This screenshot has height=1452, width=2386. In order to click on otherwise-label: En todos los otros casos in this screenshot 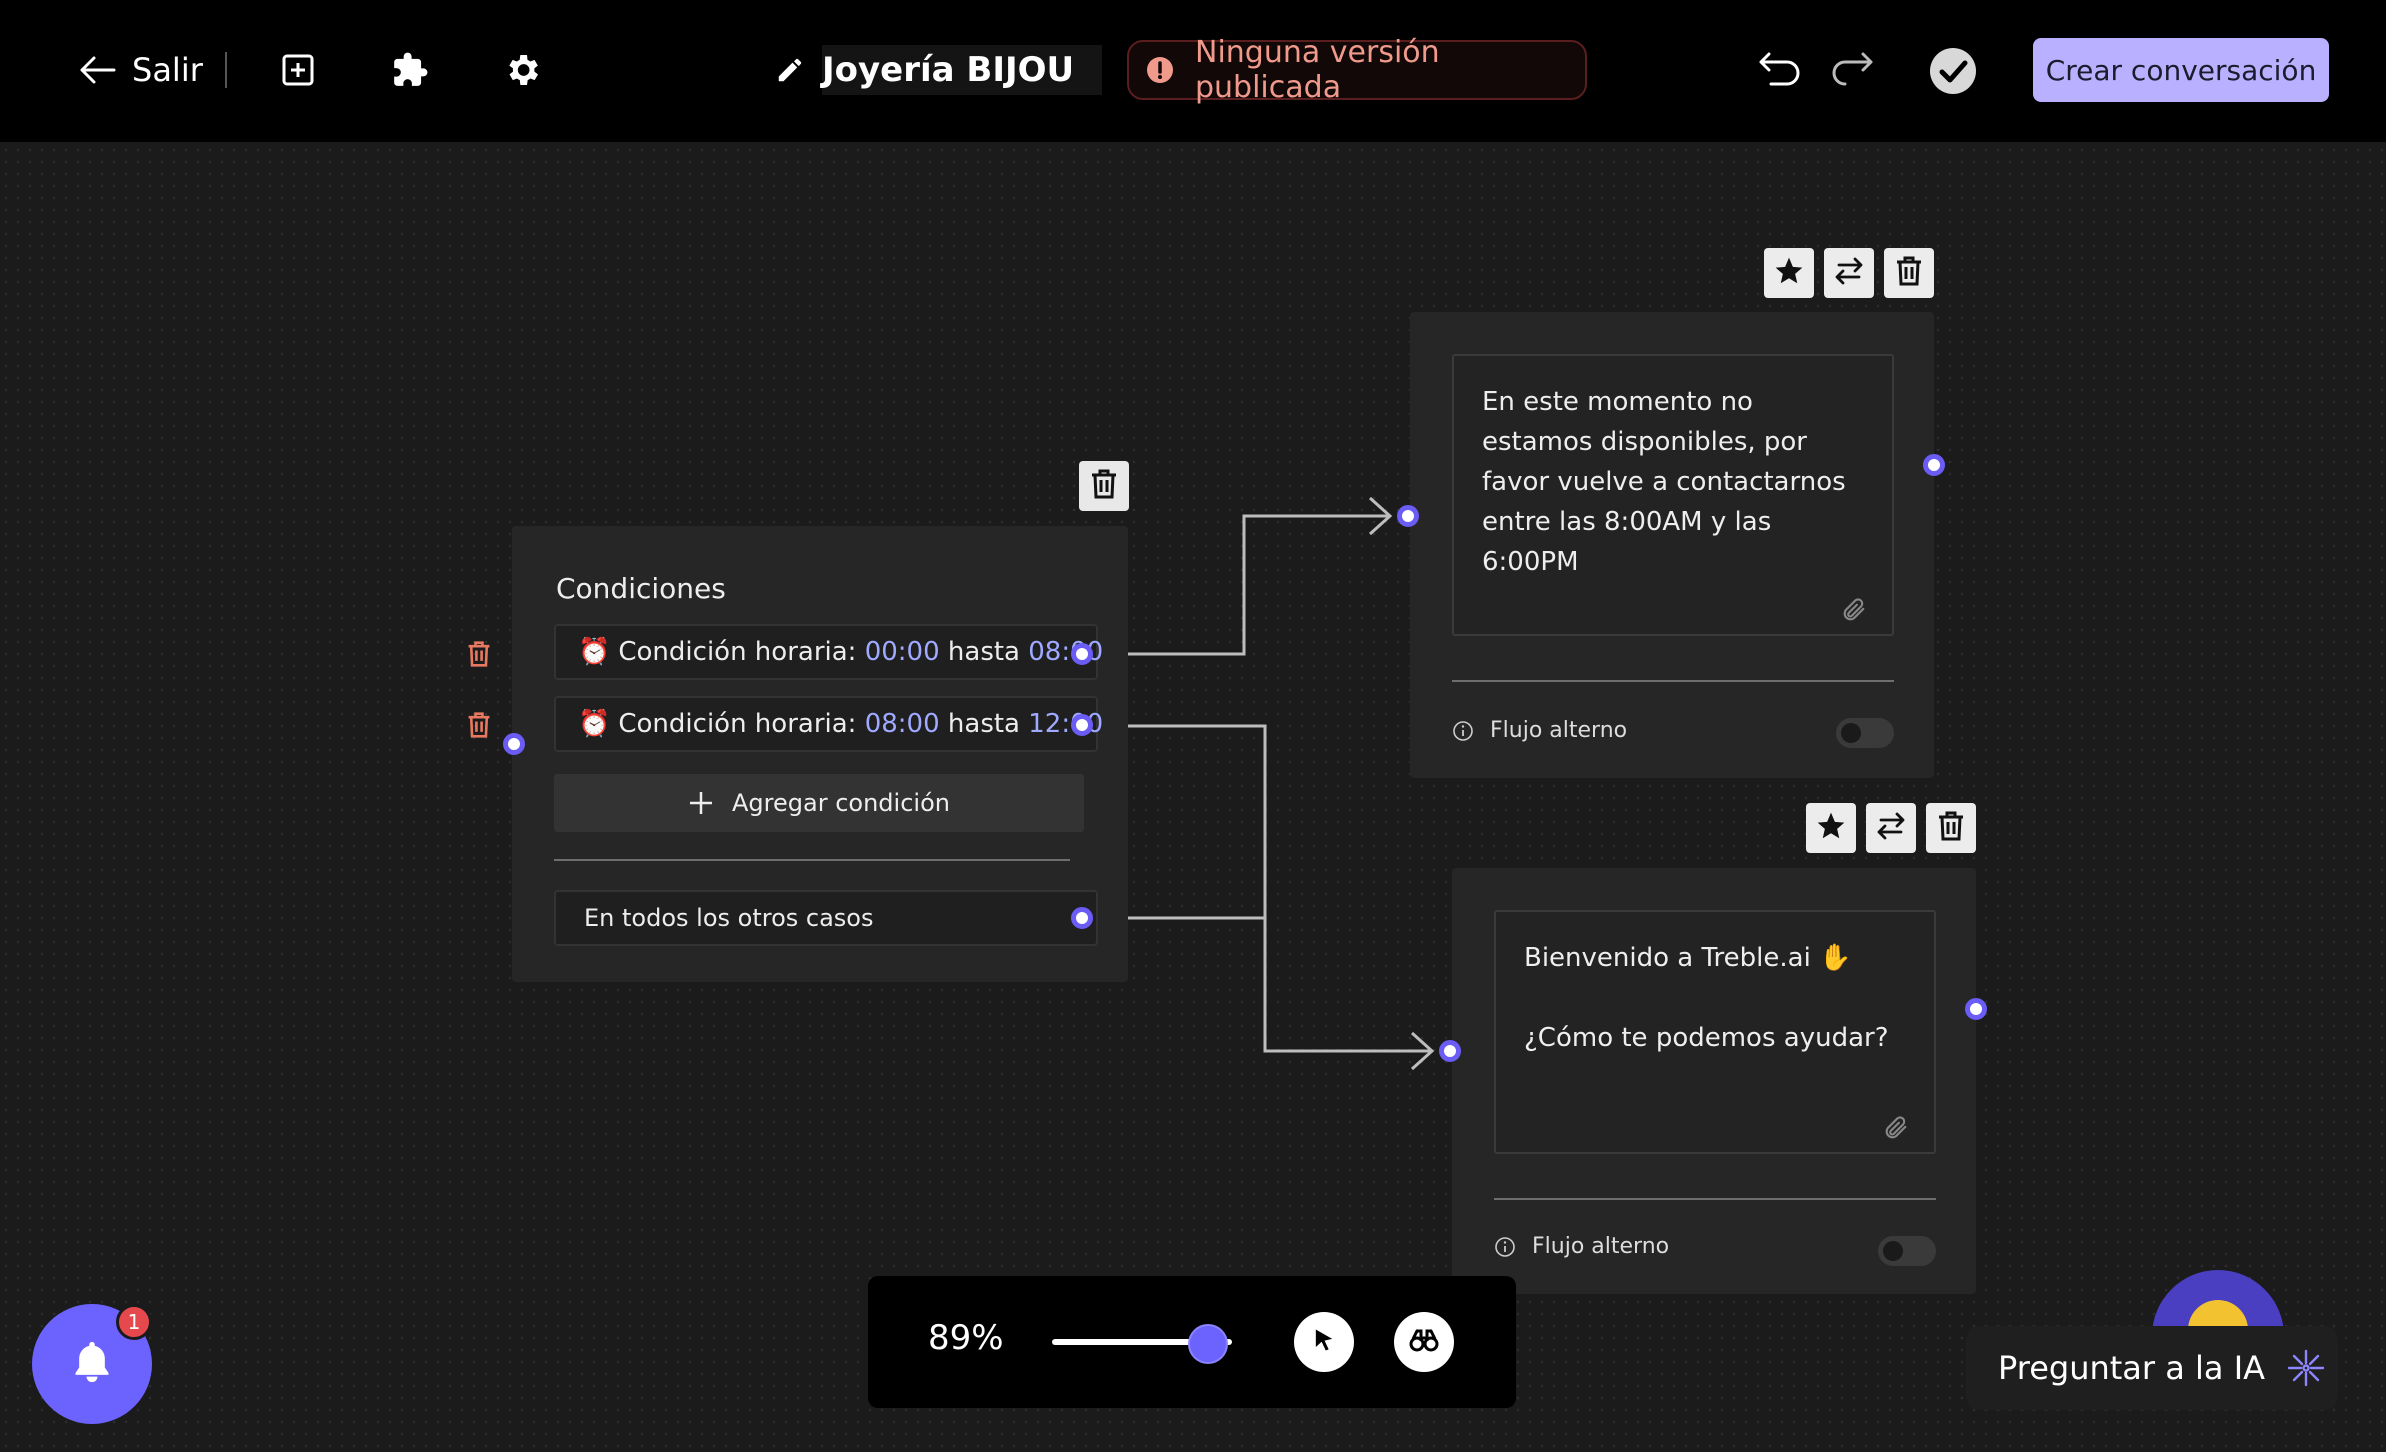, I will do `click(729, 918)`.